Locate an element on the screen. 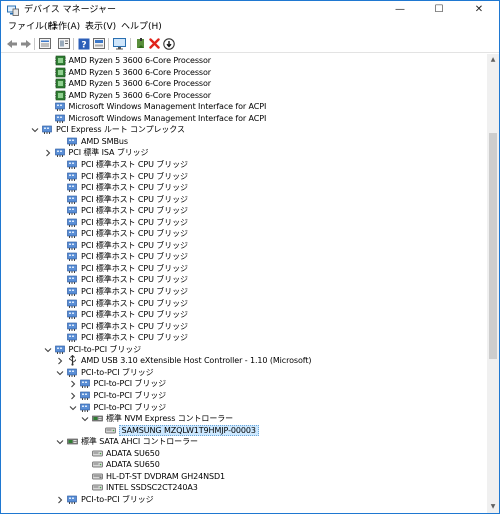 The height and width of the screenshot is (514, 500). title-bar: デバイス マネージャー — ☐ ✕ is located at coordinates (250, 10).